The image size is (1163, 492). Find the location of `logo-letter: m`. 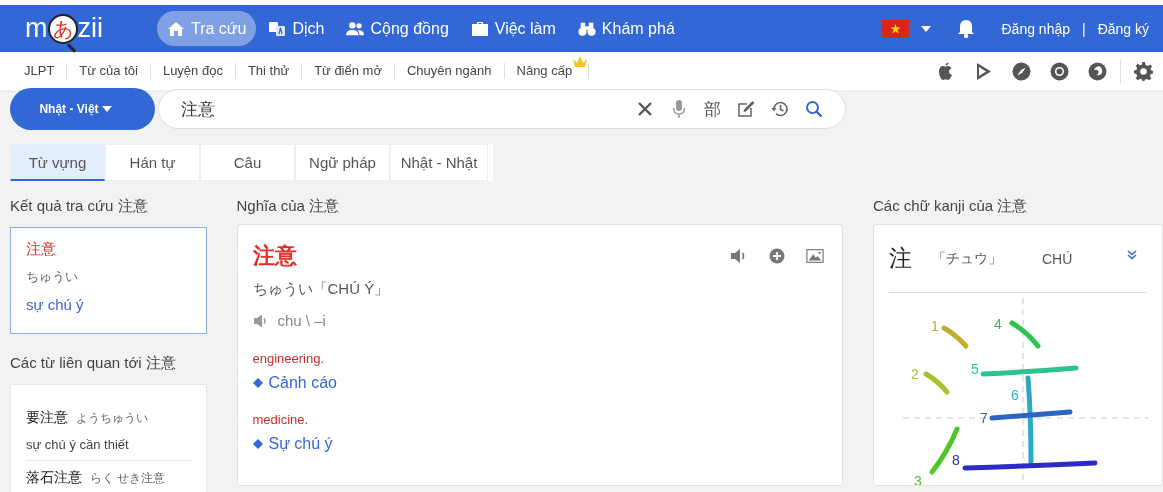

logo-letter: m is located at coordinates (36, 28).